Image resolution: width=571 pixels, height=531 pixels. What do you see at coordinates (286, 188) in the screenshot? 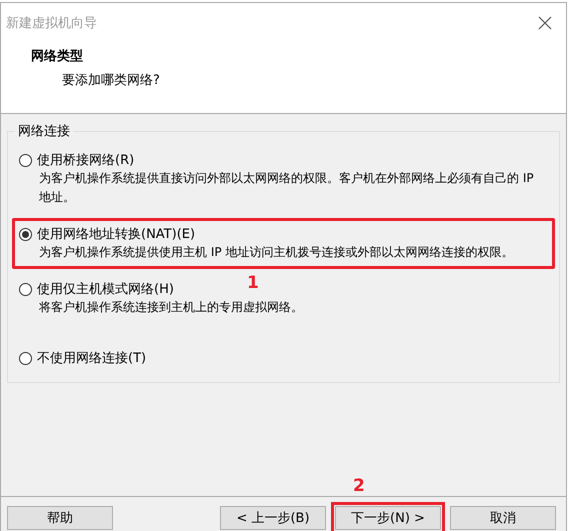
I see `option-description: 为客户机操作系统提供直接访问外部以太网网络的权限。客户机在外部网络上必须有自己的 IP 地址。` at bounding box center [286, 188].